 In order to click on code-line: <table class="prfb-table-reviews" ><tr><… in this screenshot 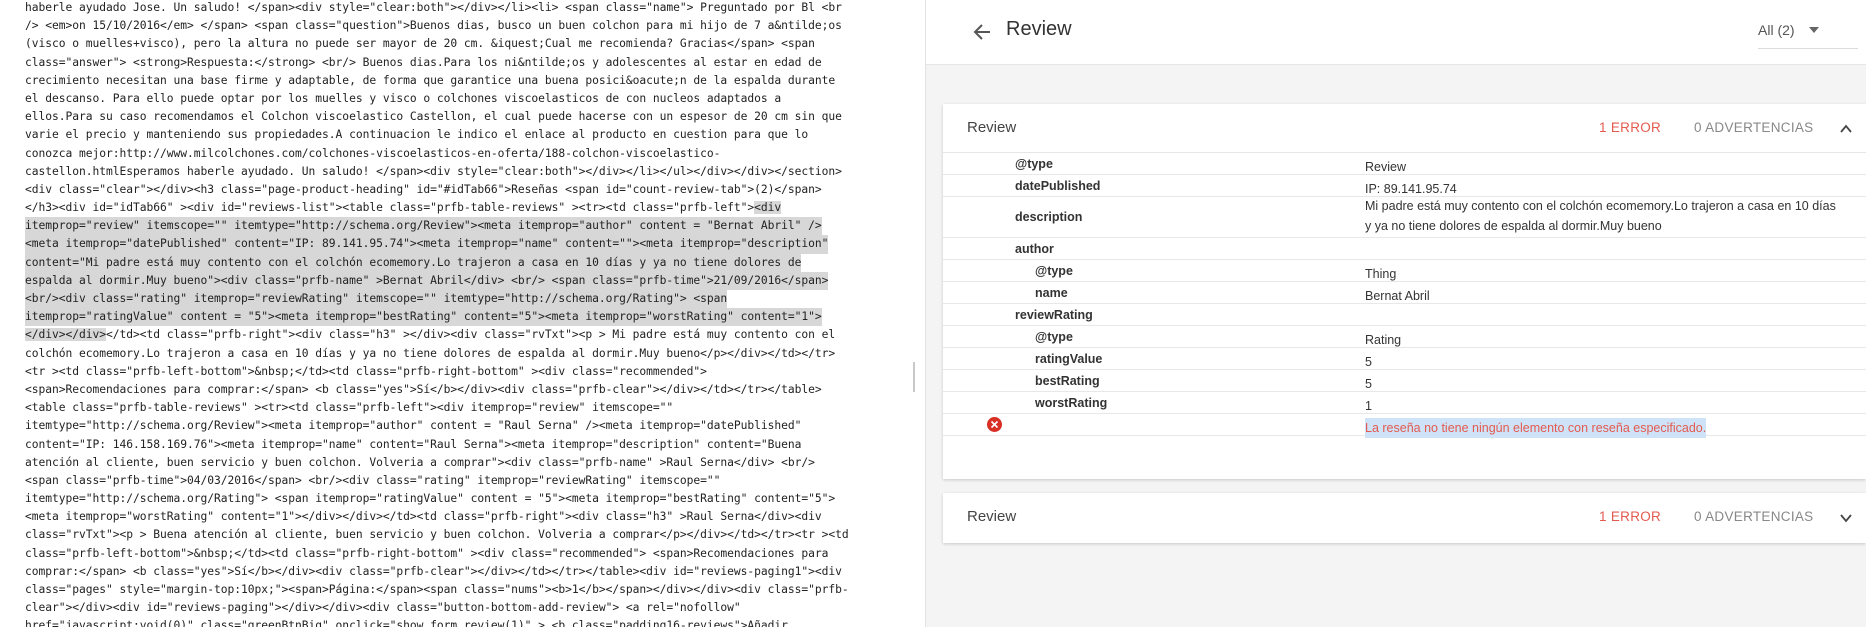, I will do `click(466, 408)`.